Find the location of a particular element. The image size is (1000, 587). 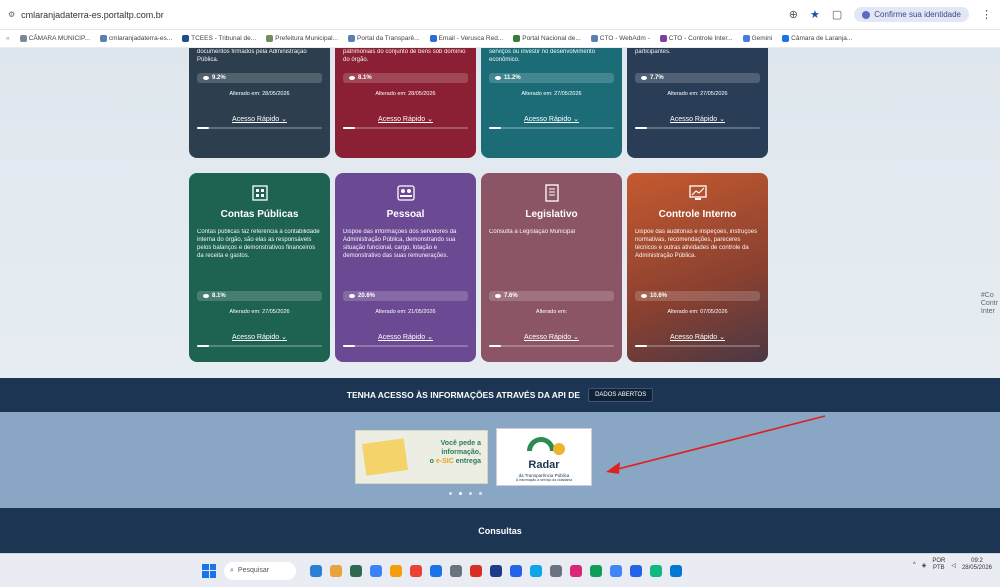

card-changed-date: Alterado em: 27/05/2026 is located at coordinates (697, 94).